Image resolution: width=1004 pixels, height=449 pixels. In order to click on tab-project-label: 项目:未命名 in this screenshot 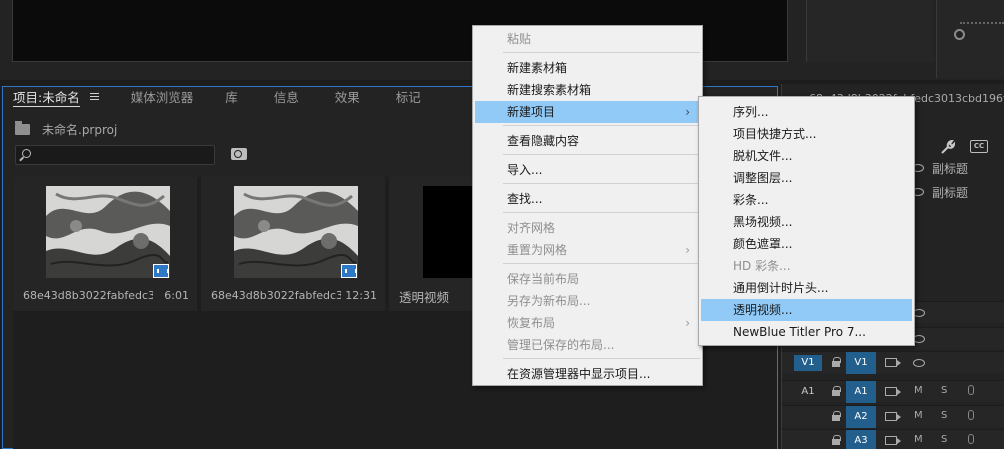, I will do `click(46, 98)`.